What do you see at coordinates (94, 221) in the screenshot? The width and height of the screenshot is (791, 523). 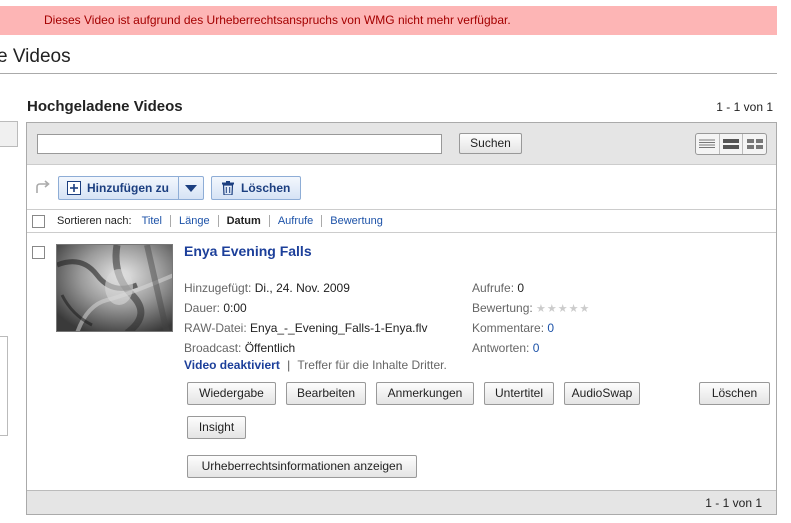 I see `sort-label: Sortieren nach:` at bounding box center [94, 221].